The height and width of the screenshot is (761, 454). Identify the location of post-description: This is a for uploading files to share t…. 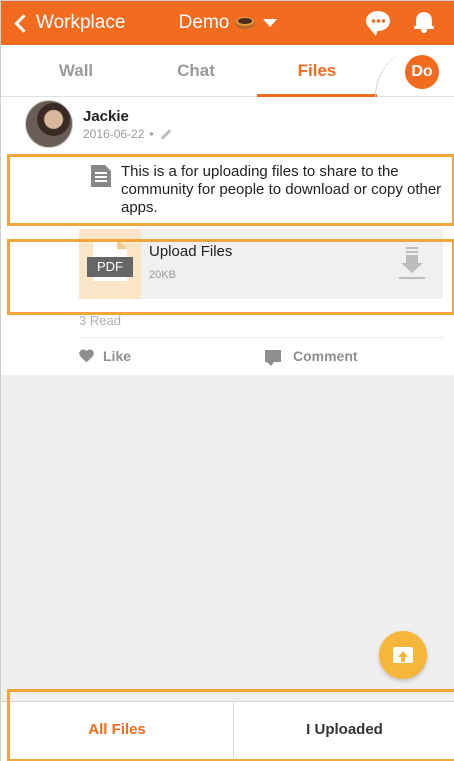
(269, 190).